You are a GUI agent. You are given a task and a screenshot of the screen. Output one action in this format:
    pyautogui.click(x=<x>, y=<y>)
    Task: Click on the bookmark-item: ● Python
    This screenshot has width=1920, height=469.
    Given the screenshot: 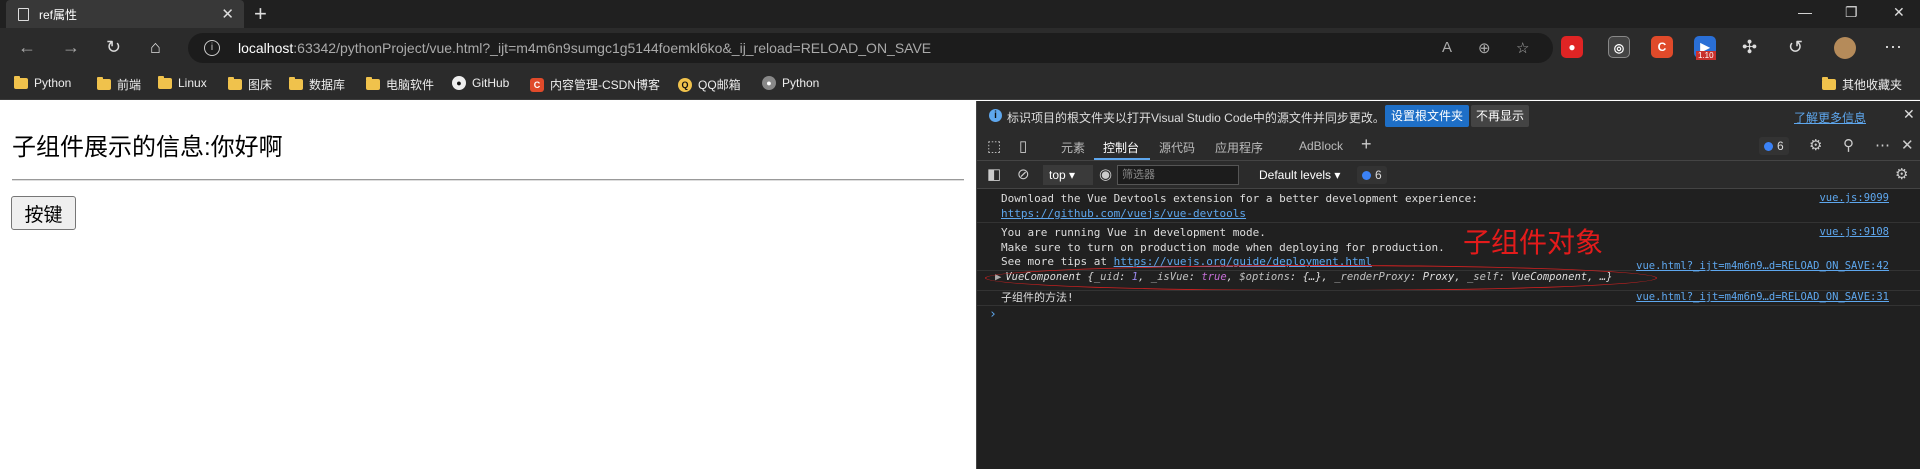 What is the action you would take?
    pyautogui.click(x=790, y=83)
    